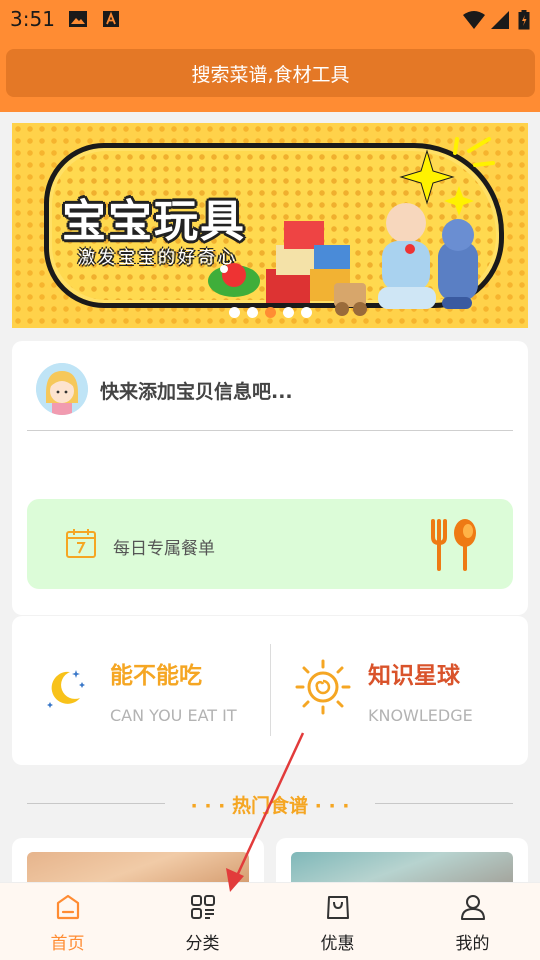 The width and height of the screenshot is (540, 960). I want to click on tab-label: 首页, so click(67, 944).